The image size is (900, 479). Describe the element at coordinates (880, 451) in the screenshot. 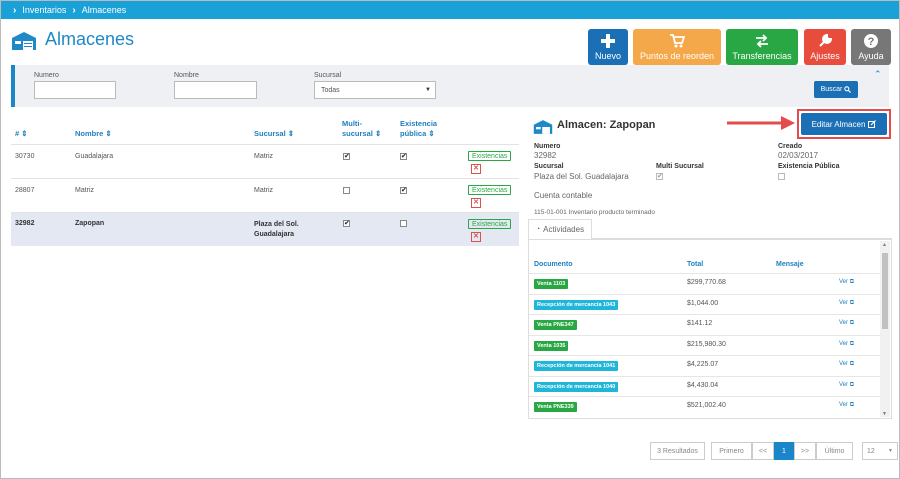

I see `page-size-select: 12 ▼` at that location.